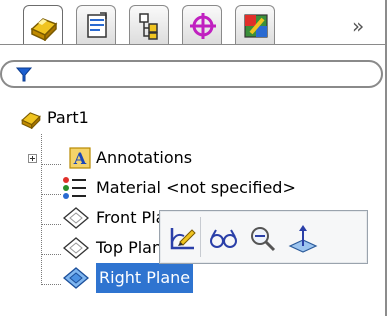 Image resolution: width=387 pixels, height=316 pixels. Describe the element at coordinates (145, 278) in the screenshot. I see `tree-item-label: Right Plane` at that location.